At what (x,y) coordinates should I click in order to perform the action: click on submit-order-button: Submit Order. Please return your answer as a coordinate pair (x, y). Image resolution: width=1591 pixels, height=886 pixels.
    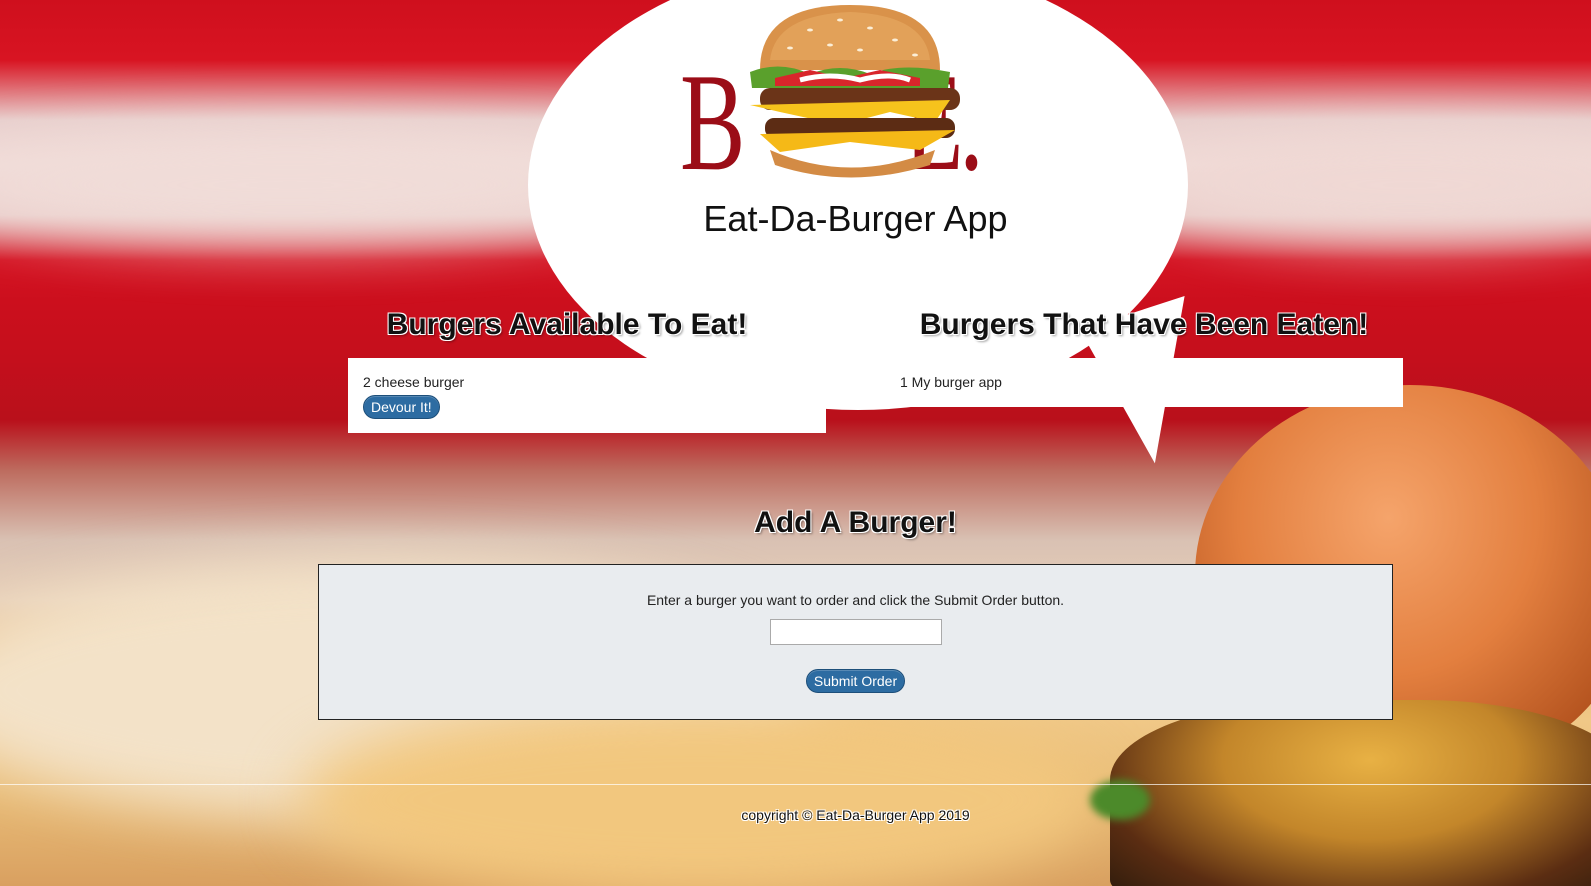
    Looking at the image, I should click on (855, 681).